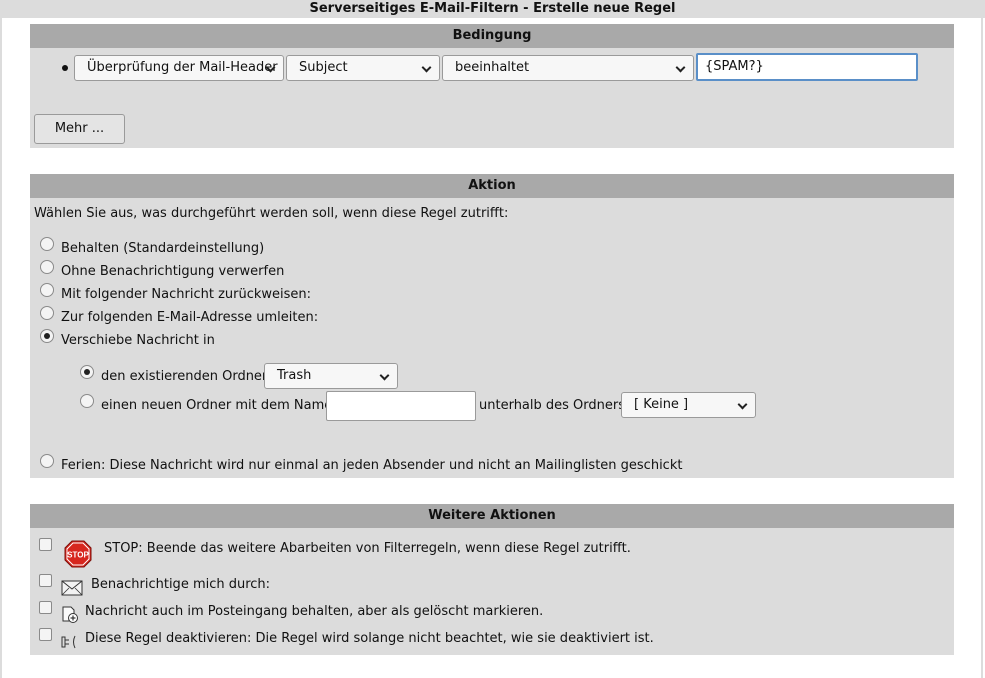 This screenshot has height=678, width=985. What do you see at coordinates (47, 336) in the screenshot?
I see `action-radio-move` at bounding box center [47, 336].